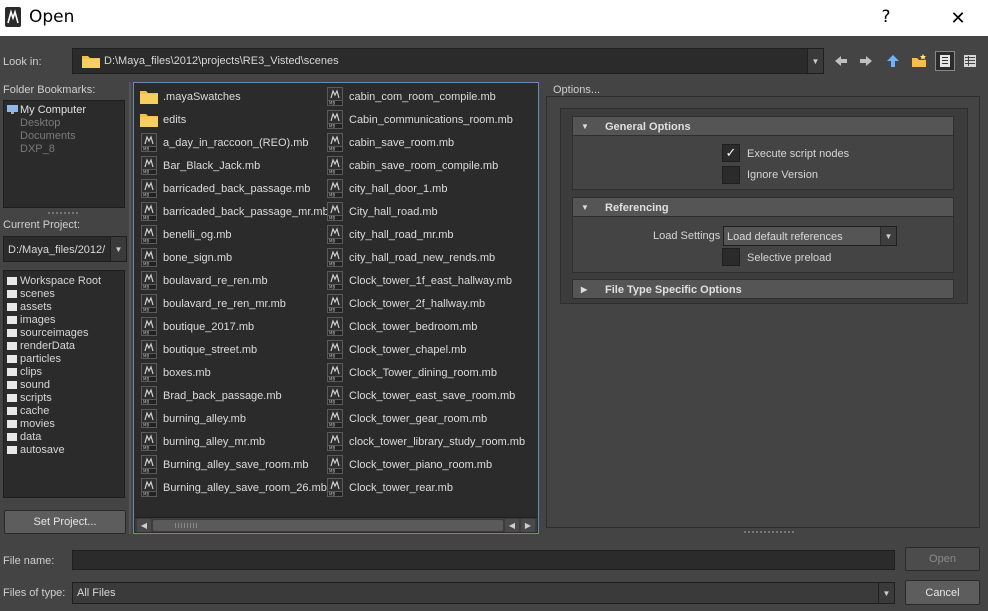 The image size is (988, 611). Describe the element at coordinates (328, 525) in the screenshot. I see `scrollbar-thumb` at that location.